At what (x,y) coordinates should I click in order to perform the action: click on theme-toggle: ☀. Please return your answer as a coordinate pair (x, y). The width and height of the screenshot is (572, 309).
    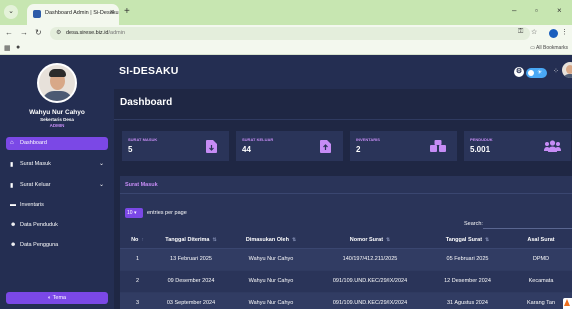
    Looking at the image, I should click on (536, 73).